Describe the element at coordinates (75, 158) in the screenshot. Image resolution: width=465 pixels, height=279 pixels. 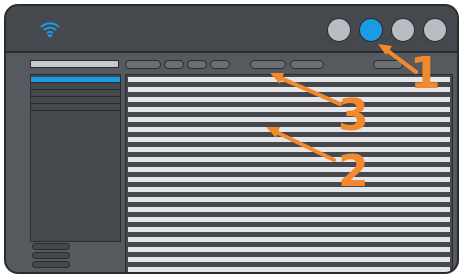
I see `sidebar` at that location.